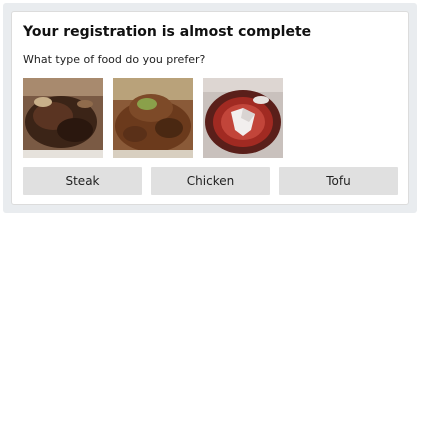  What do you see at coordinates (210, 181) in the screenshot?
I see `chicken-button: Chicken` at bounding box center [210, 181].